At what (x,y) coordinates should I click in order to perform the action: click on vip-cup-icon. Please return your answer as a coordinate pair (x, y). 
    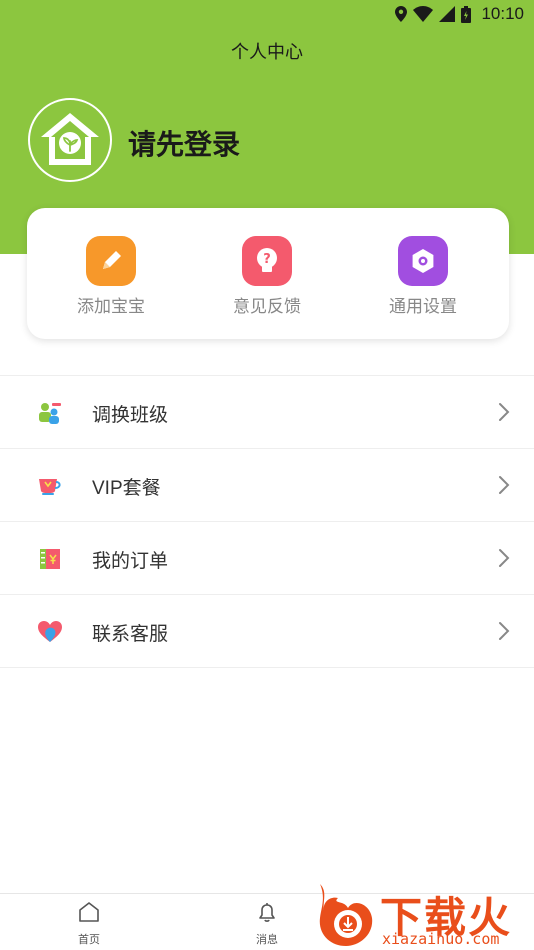
    Looking at the image, I should click on (50, 487).